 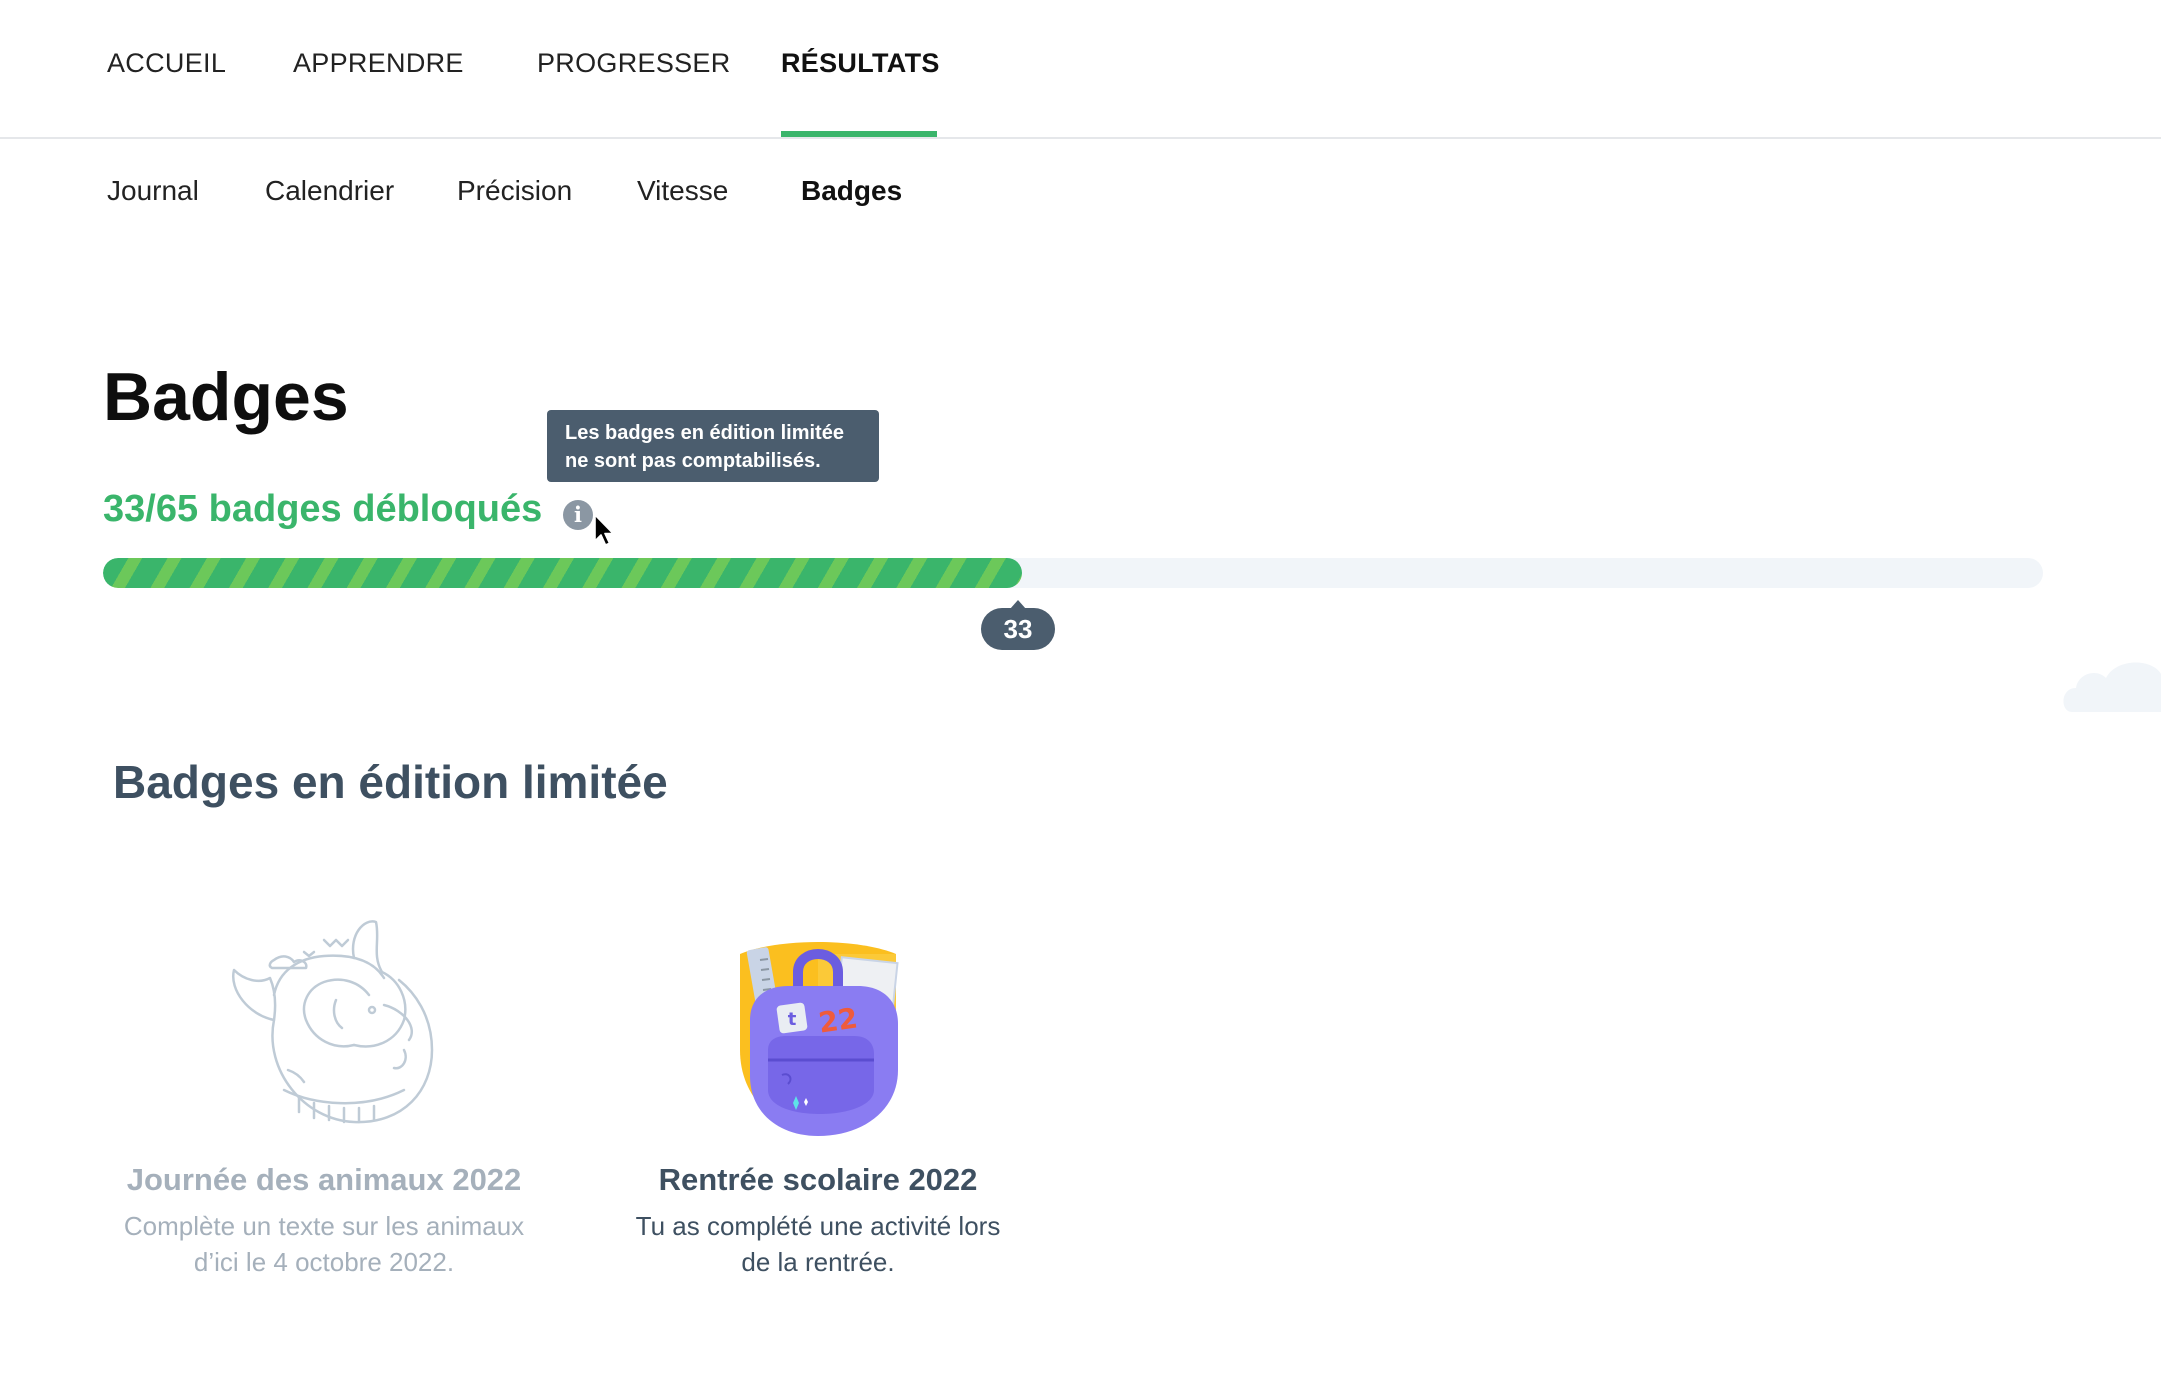 What do you see at coordinates (323, 509) in the screenshot?
I see `badges-unlocked-count: 33/65 badges débloqués` at bounding box center [323, 509].